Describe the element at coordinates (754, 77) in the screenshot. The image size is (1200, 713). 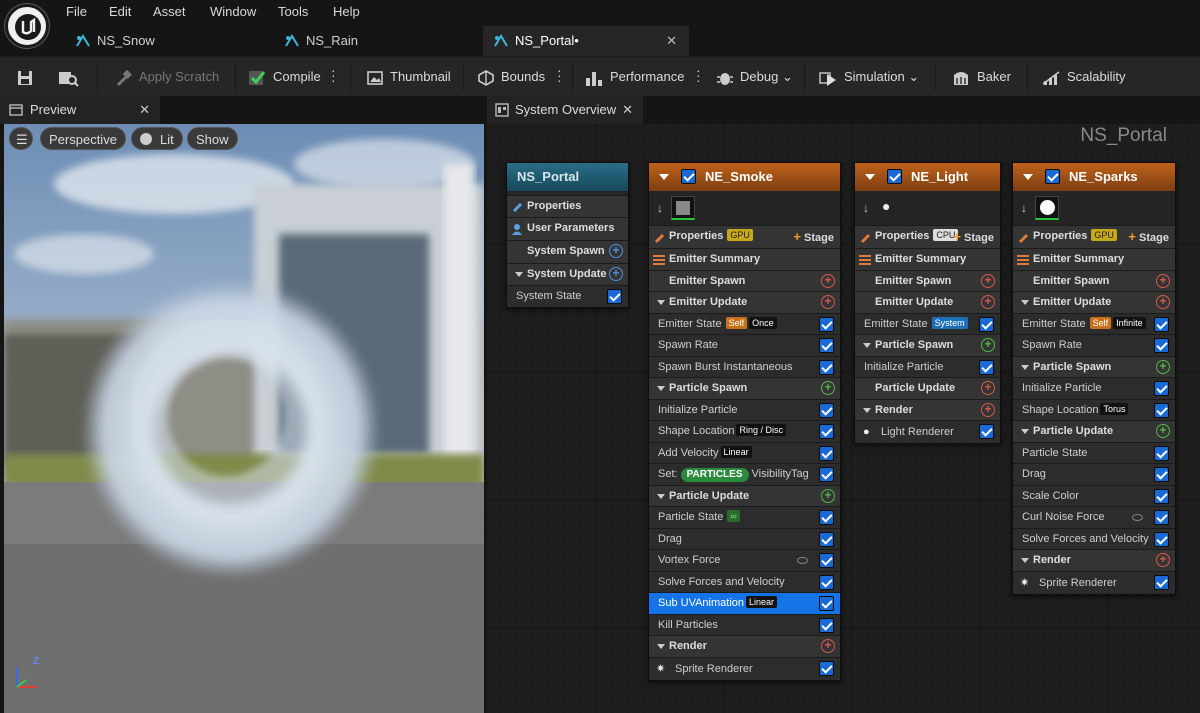
I see `debug-dropdown: Debug ⌄` at that location.